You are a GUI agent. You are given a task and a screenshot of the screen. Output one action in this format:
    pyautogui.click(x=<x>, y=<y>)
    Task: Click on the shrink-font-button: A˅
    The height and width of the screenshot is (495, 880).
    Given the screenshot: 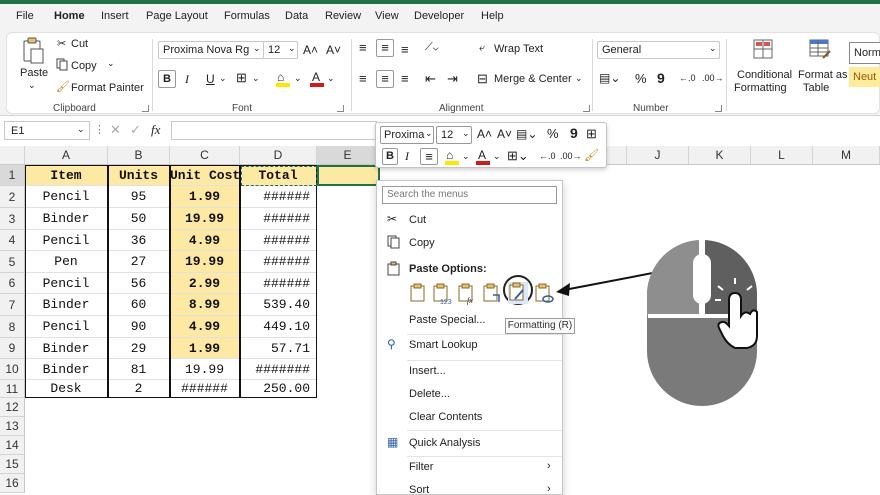 What is the action you would take?
    pyautogui.click(x=333, y=50)
    